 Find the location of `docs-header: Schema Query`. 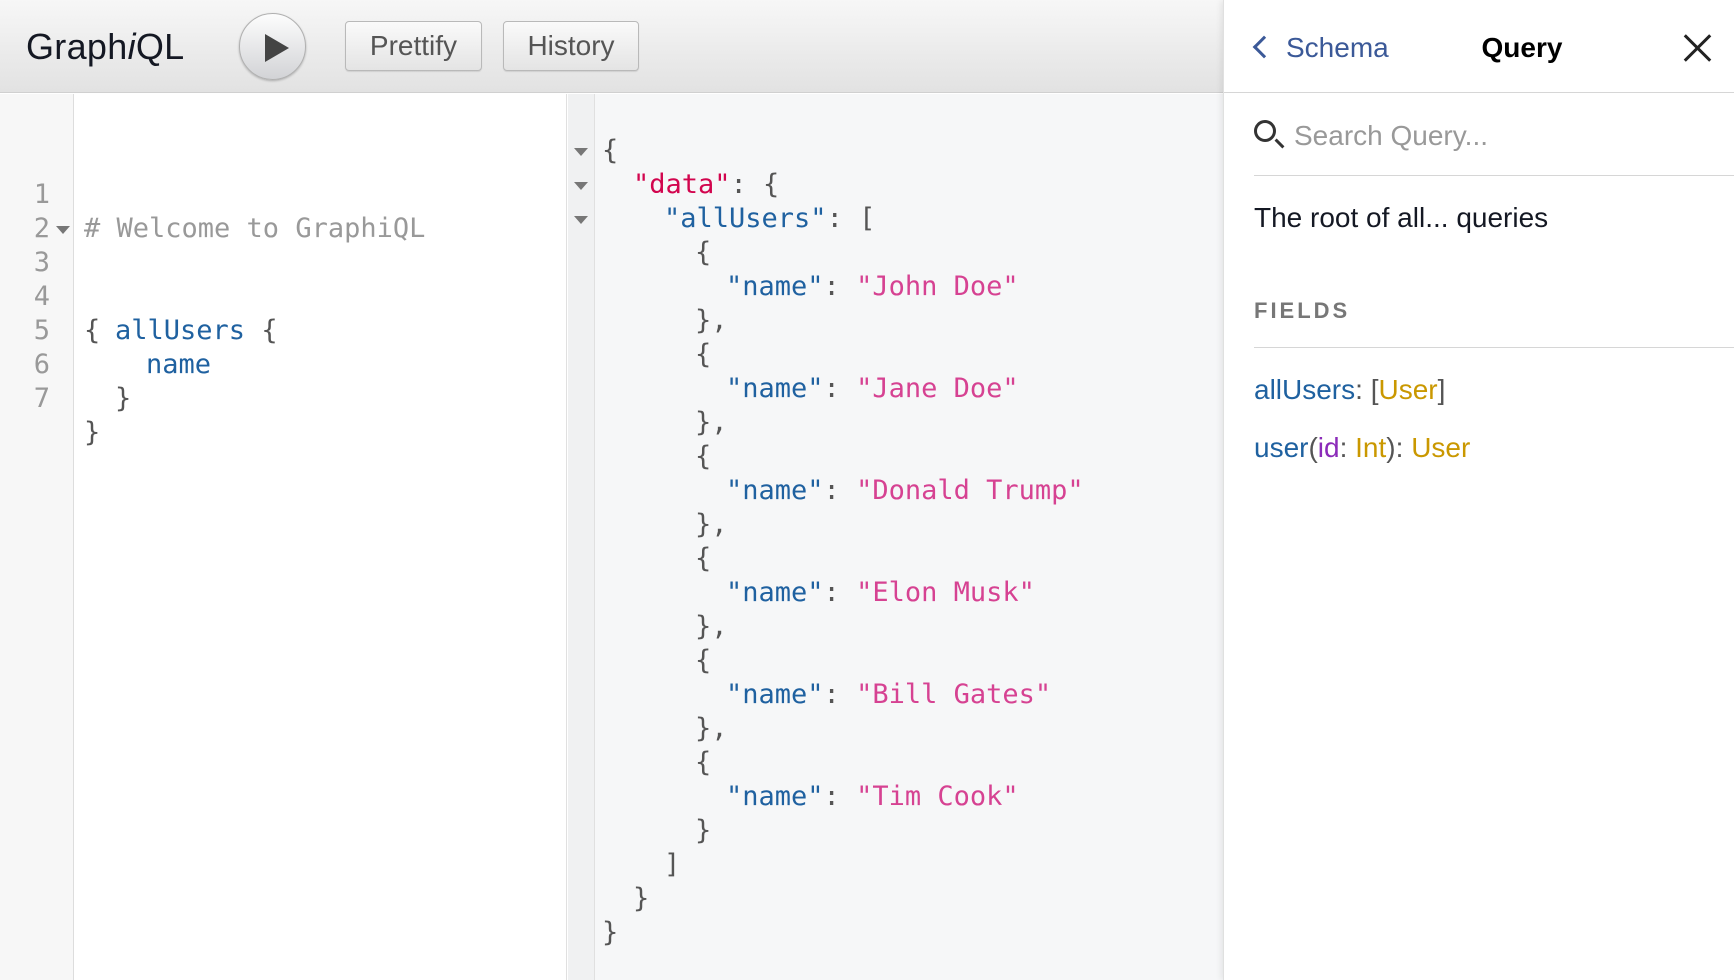

docs-header: Schema Query is located at coordinates (1479, 46).